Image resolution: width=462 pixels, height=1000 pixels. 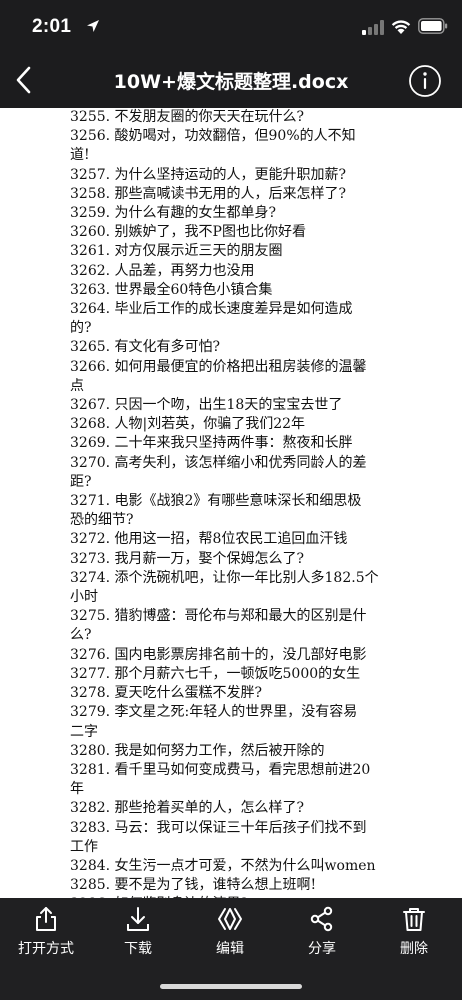 What do you see at coordinates (208, 193) in the screenshot?
I see `document-line: 3258. 那些高喊读书无用的人，后来怎样了?` at bounding box center [208, 193].